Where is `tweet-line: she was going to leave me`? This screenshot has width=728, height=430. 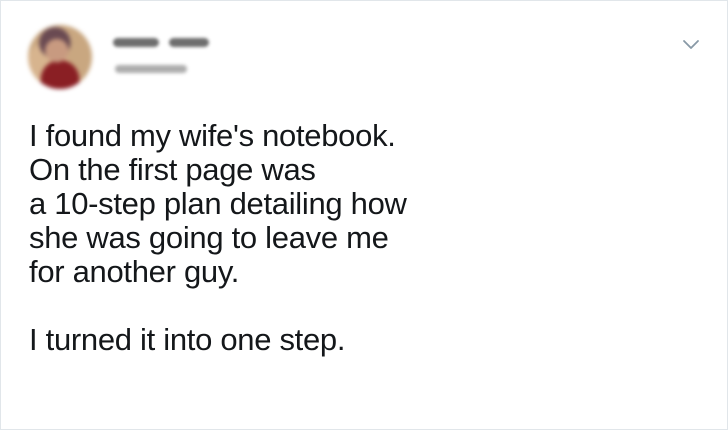
tweet-line: she was going to leave me is located at coordinates (209, 237).